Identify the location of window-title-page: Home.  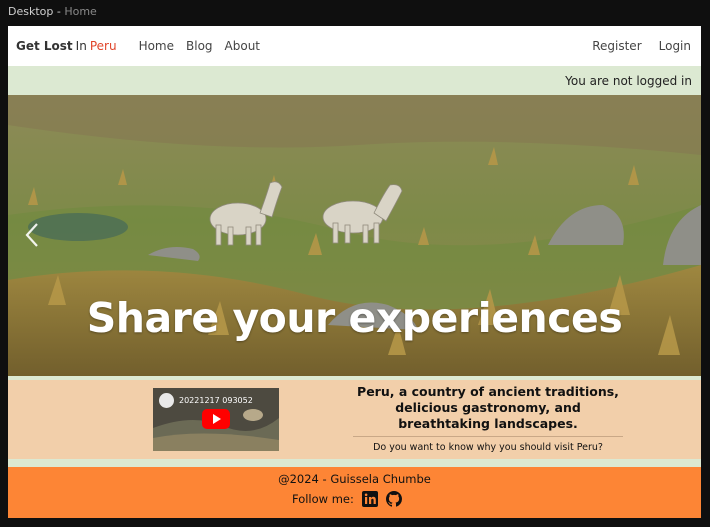
(80, 11).